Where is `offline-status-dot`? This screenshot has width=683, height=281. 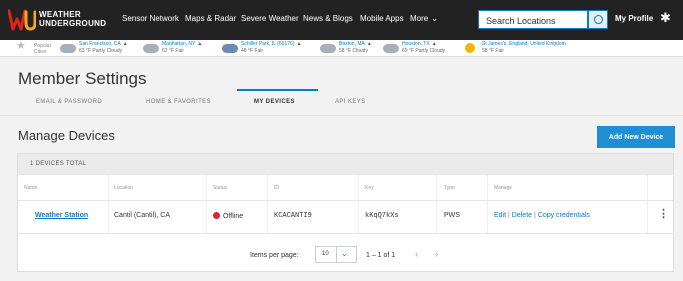 offline-status-dot is located at coordinates (216, 215).